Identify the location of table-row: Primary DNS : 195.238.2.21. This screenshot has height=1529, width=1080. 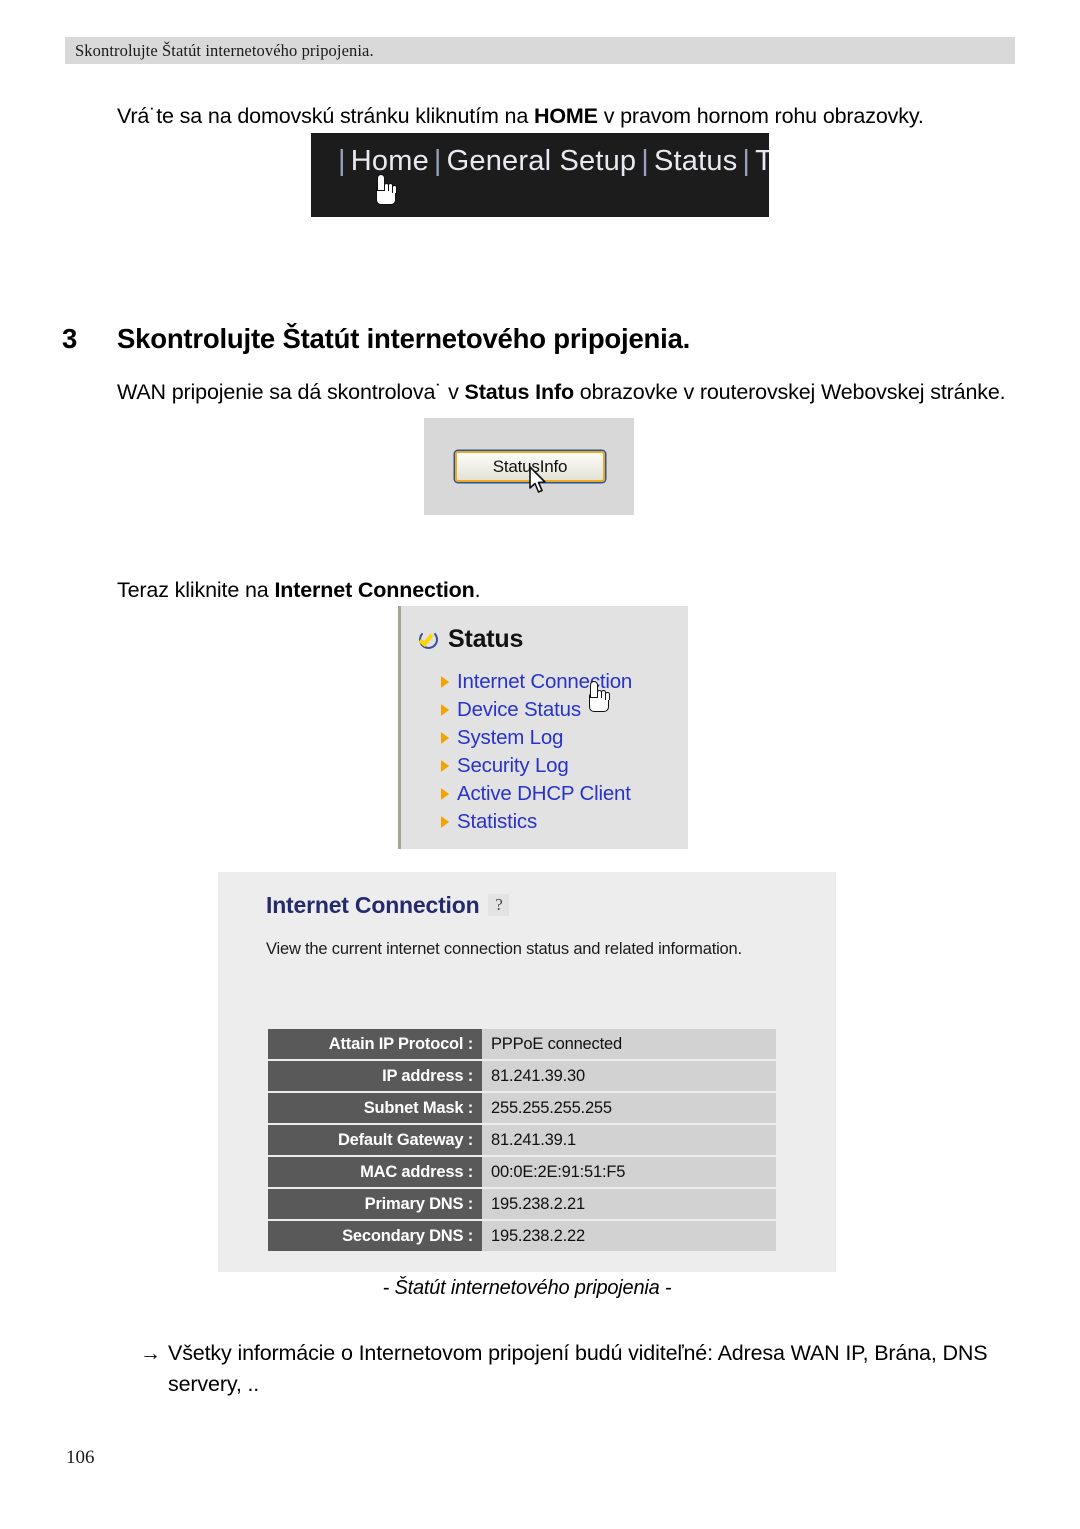
(522, 1204).